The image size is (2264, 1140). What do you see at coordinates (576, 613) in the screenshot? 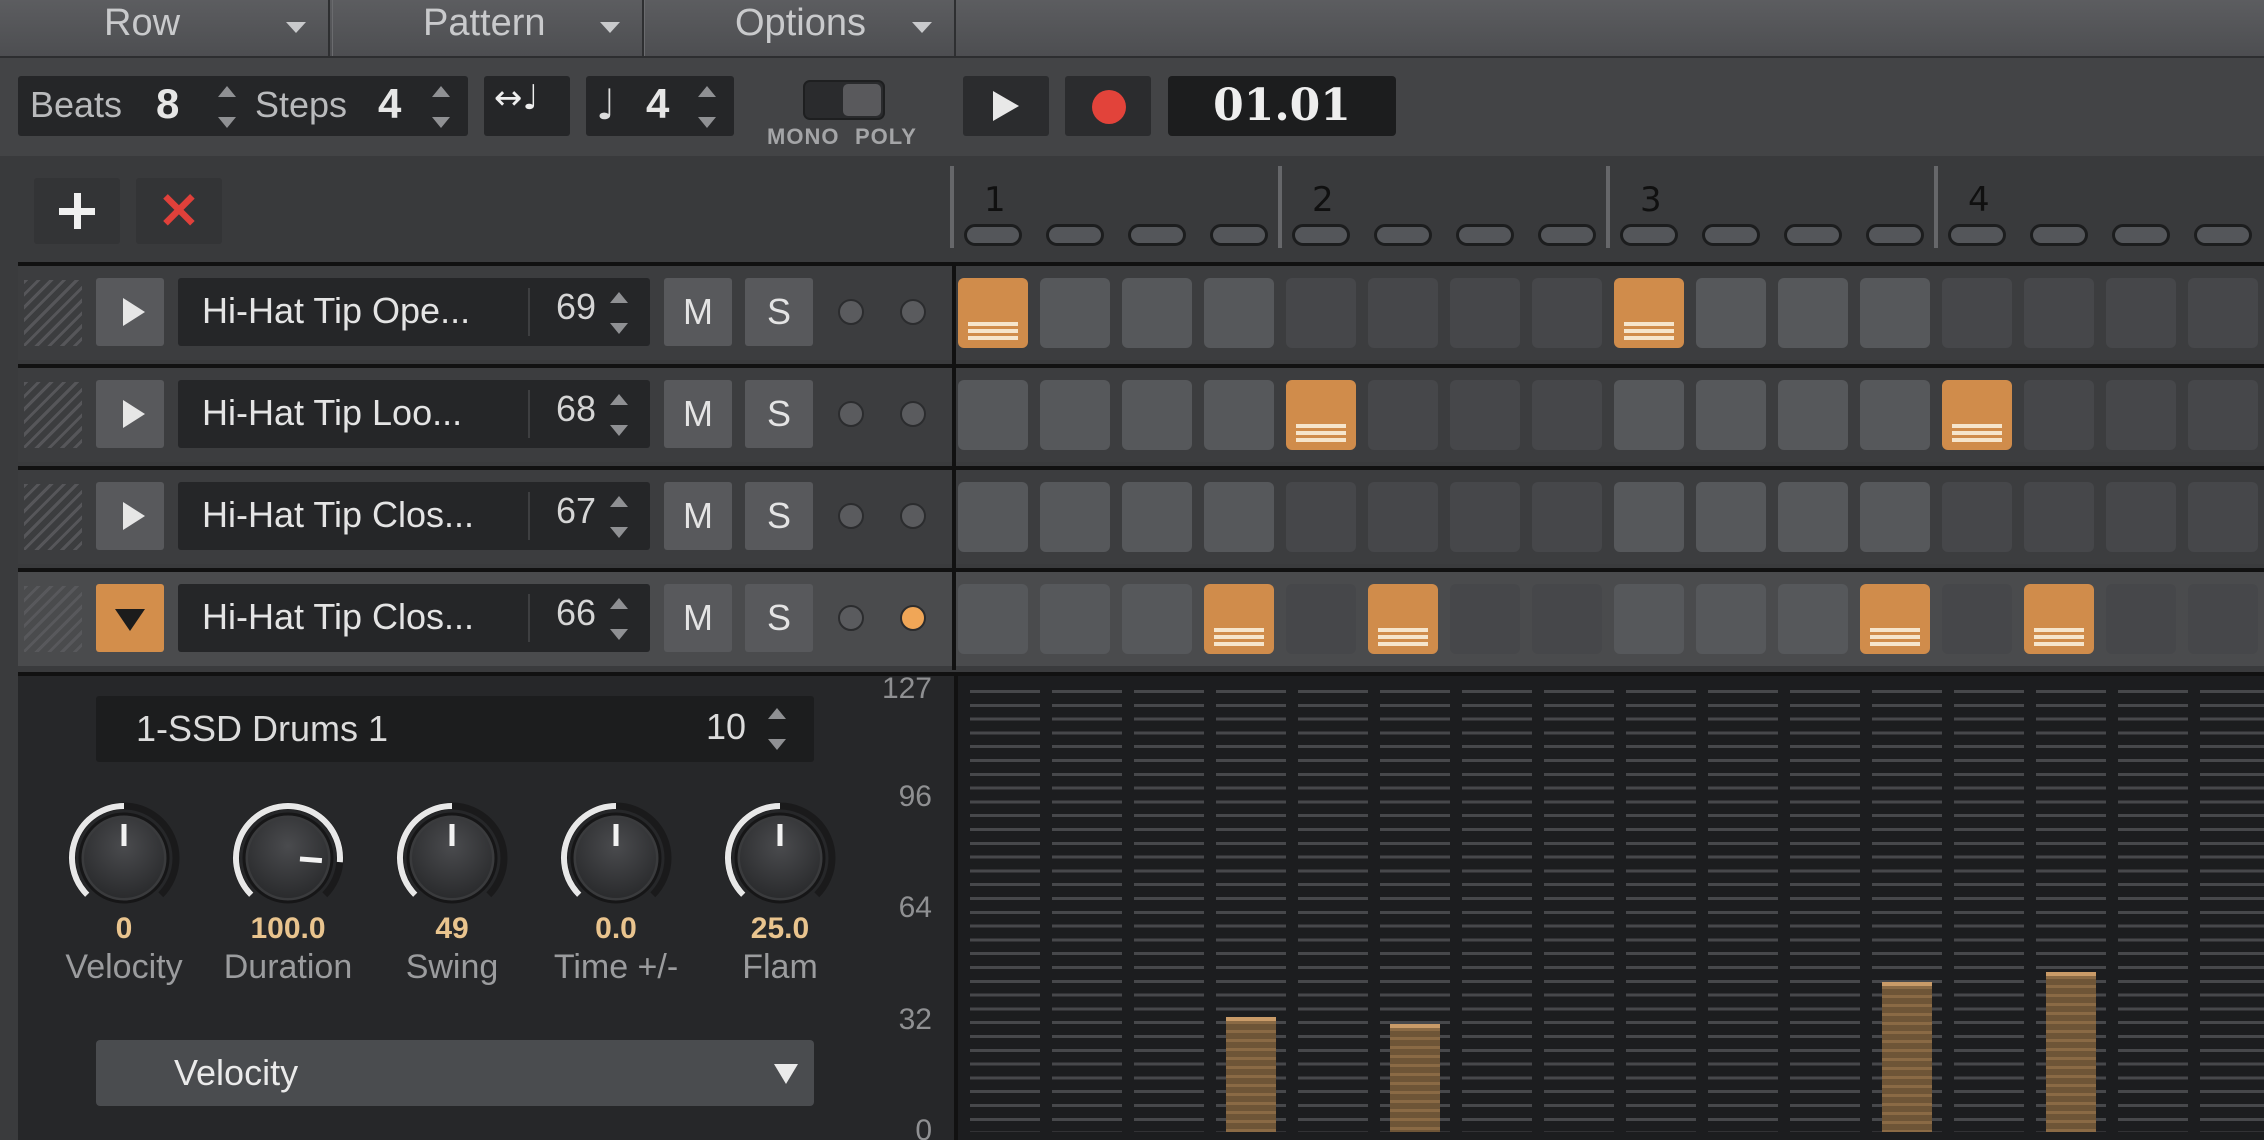
I see `note-number: 66` at bounding box center [576, 613].